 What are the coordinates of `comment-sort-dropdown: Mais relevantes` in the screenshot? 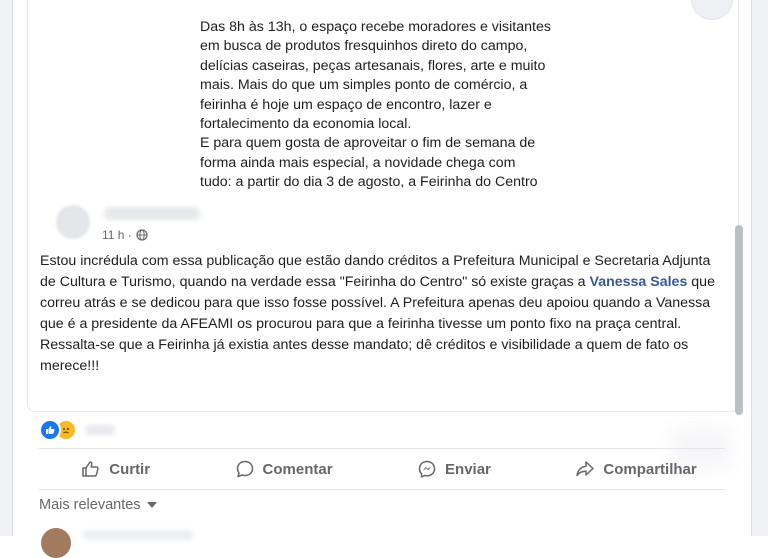 It's located at (98, 505).